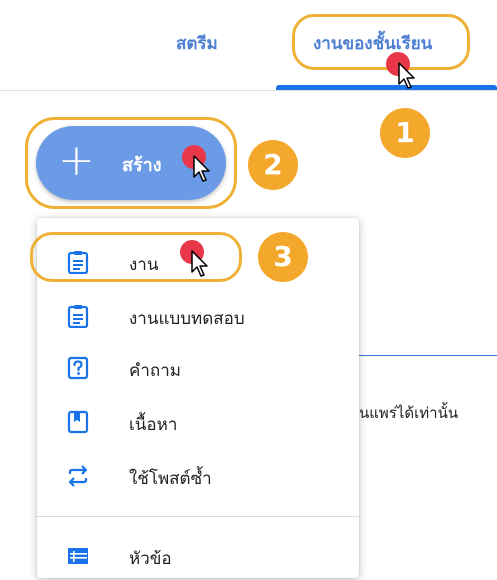 Image resolution: width=497 pixels, height=580 pixels. I want to click on menu-item-label: ใช้โพสต์ซ้ำ, so click(170, 479).